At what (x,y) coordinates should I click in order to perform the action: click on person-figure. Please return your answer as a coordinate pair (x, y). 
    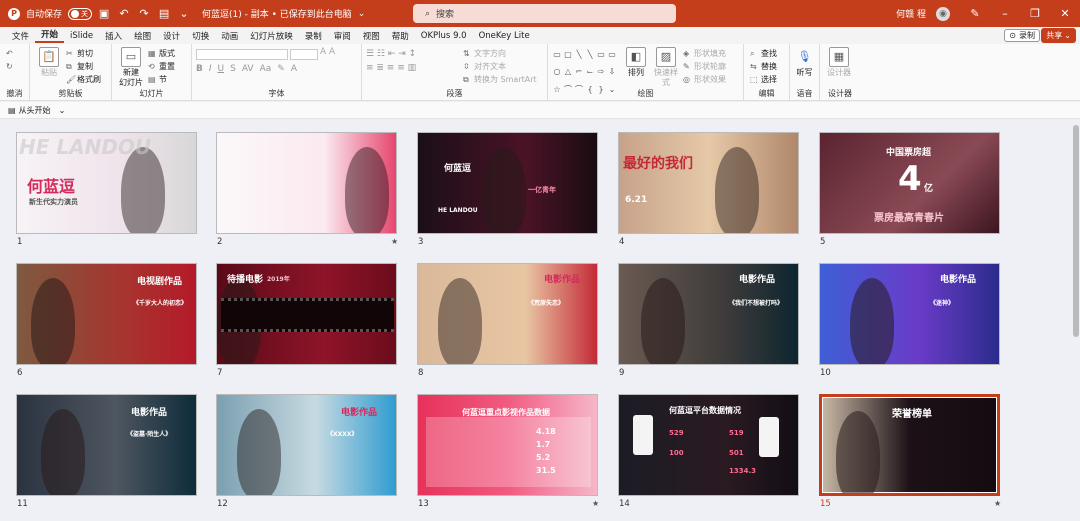
    Looking at the image, I should click on (663, 321).